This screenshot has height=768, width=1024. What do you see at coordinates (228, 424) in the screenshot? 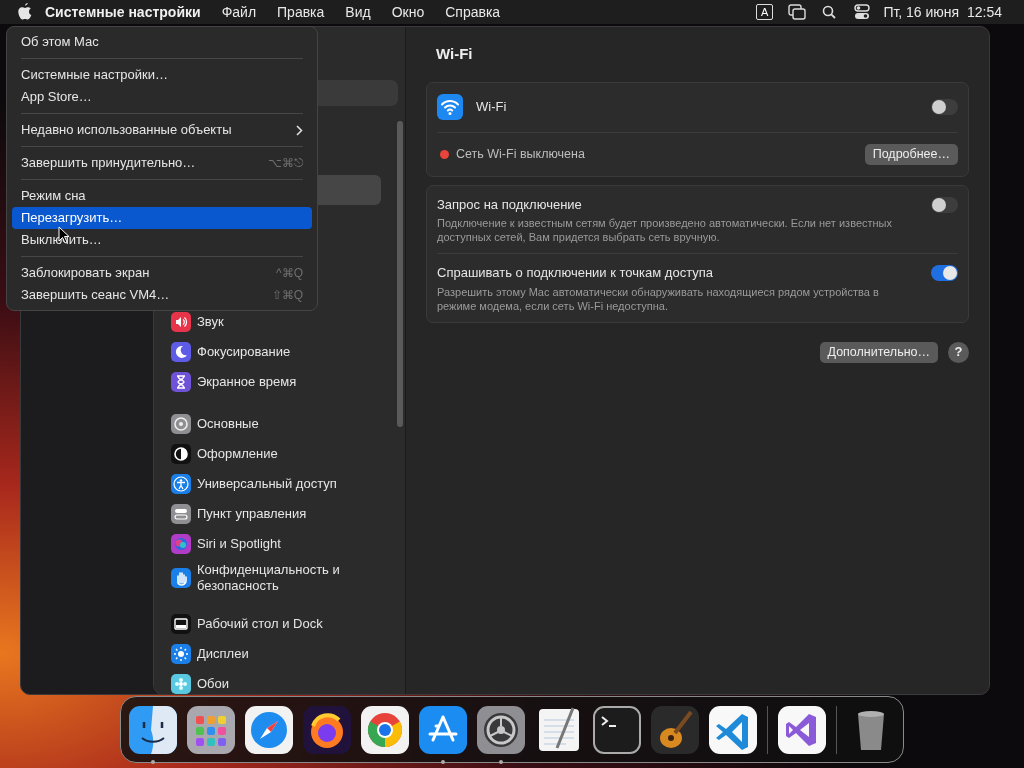
I see `sidebar-item: Основные` at bounding box center [228, 424].